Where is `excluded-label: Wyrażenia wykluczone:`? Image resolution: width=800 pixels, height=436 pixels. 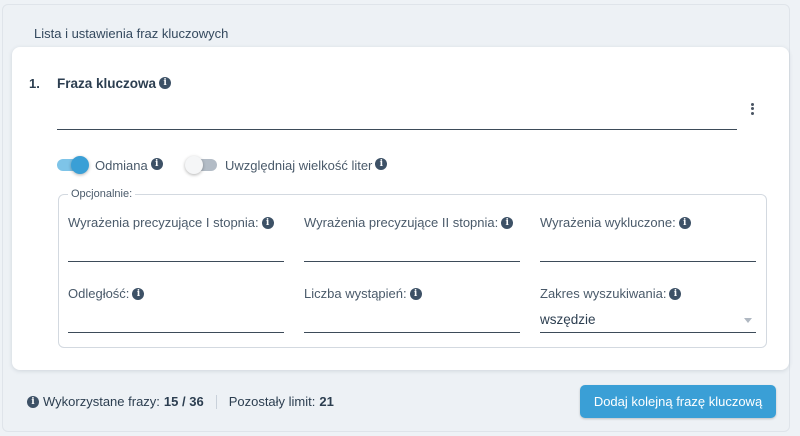
excluded-label: Wyrażenia wykluczone: is located at coordinates (608, 222).